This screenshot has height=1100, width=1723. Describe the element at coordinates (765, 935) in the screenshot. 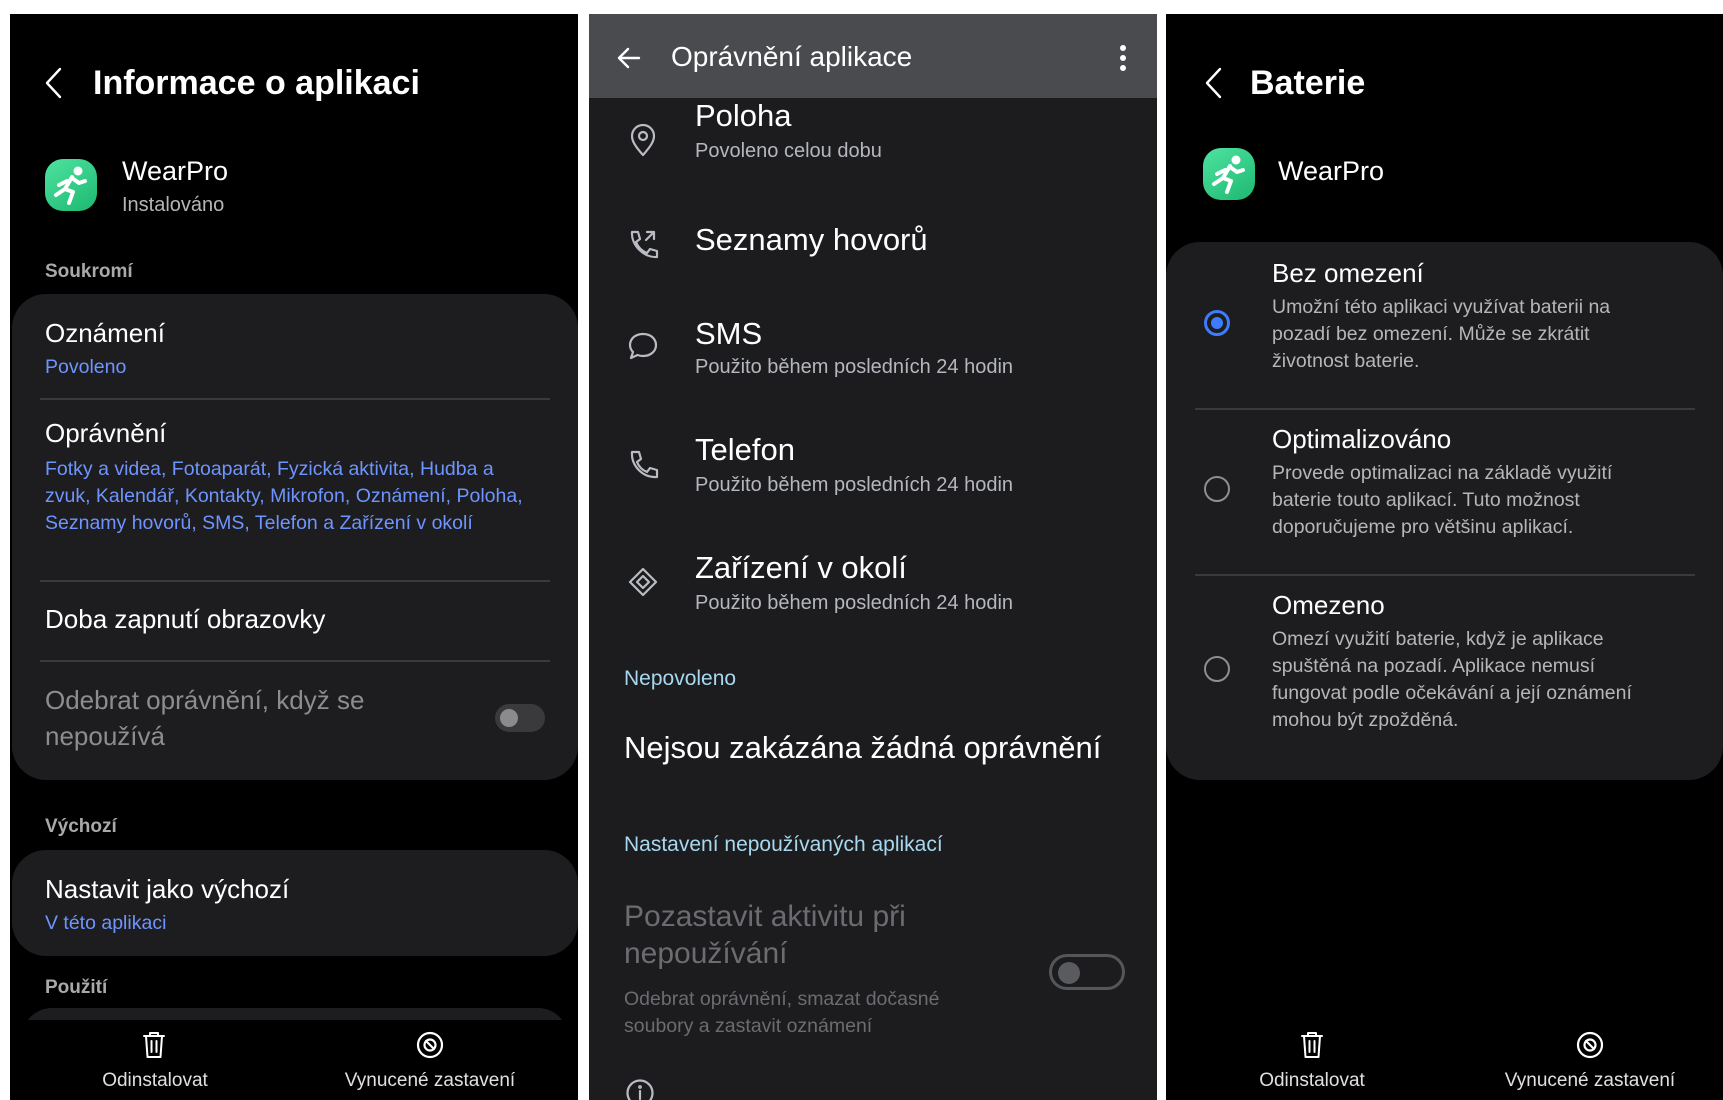

I see `pause-activity-title: Pozastavit aktivitu při nepoužívání` at that location.